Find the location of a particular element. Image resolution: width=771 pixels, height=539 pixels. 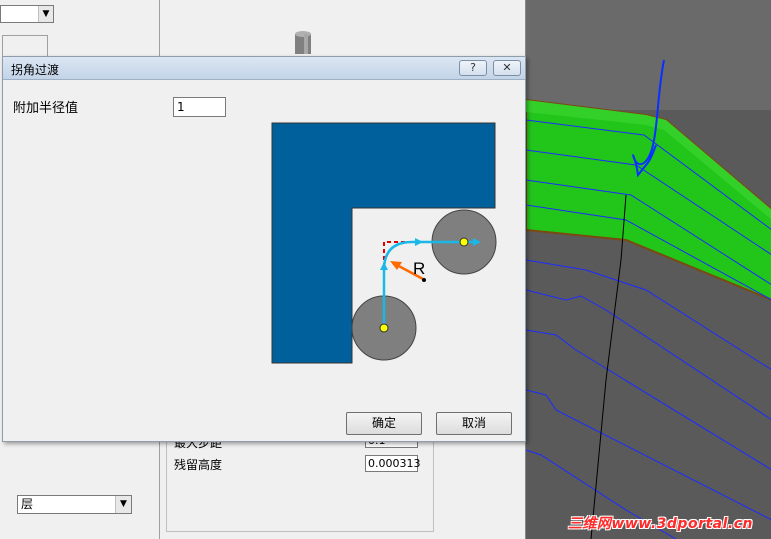

help-button: ? is located at coordinates (473, 68).